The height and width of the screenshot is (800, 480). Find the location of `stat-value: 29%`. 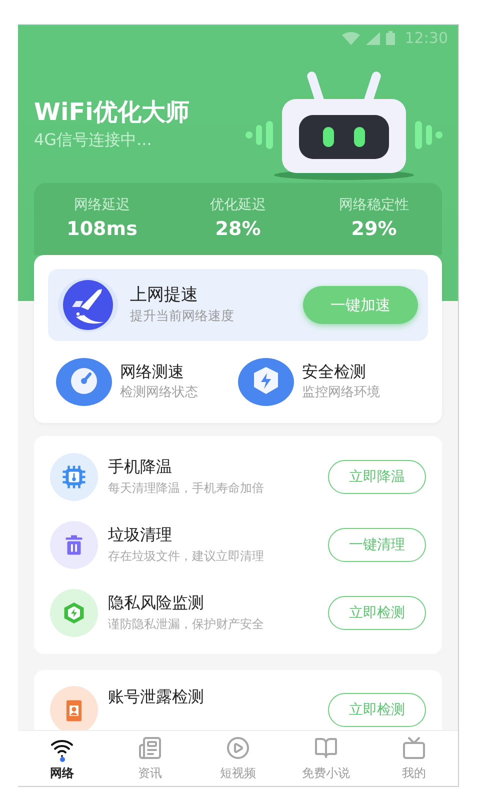

stat-value: 29% is located at coordinates (374, 229).